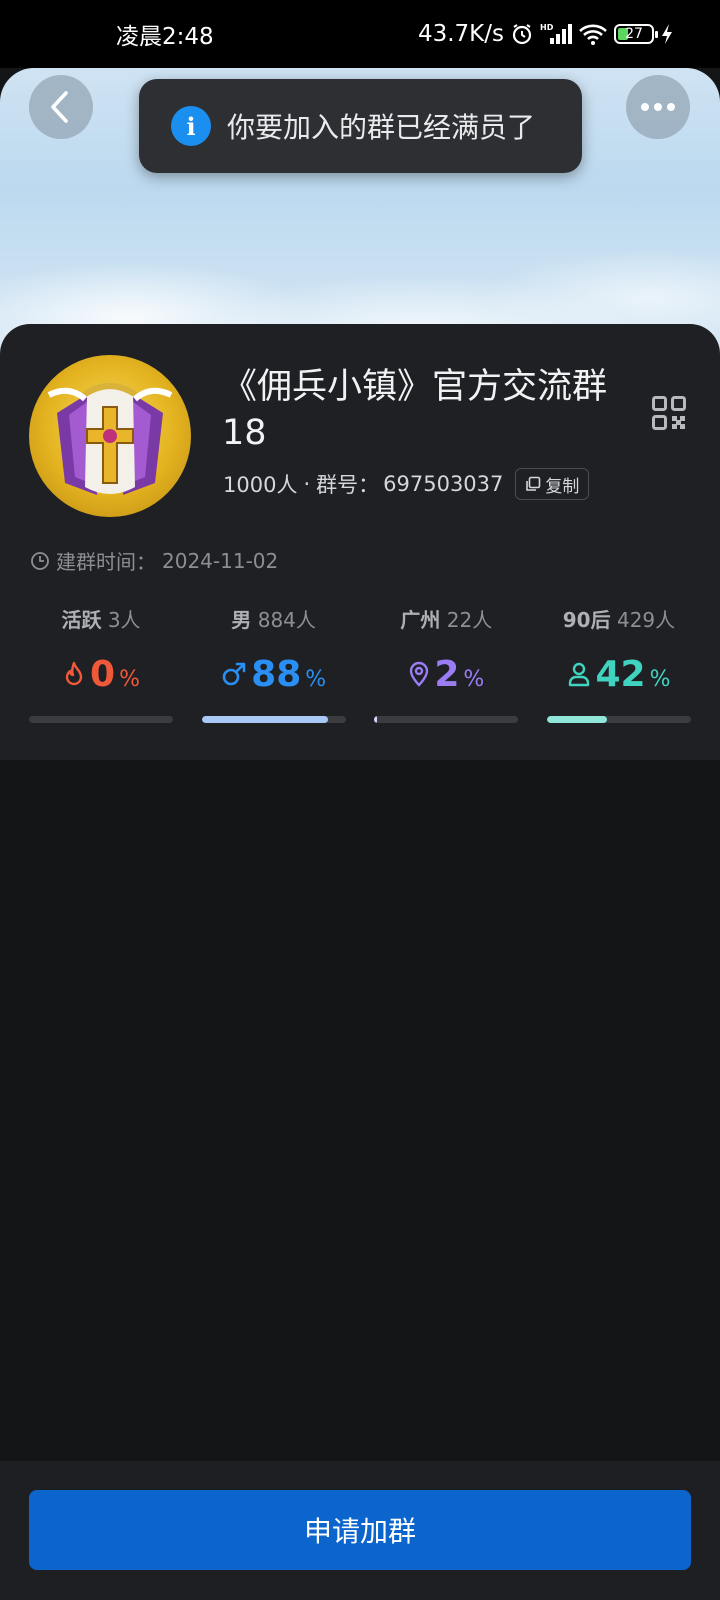  What do you see at coordinates (646, 620) in the screenshot?
I see `stat-count: 429人` at bounding box center [646, 620].